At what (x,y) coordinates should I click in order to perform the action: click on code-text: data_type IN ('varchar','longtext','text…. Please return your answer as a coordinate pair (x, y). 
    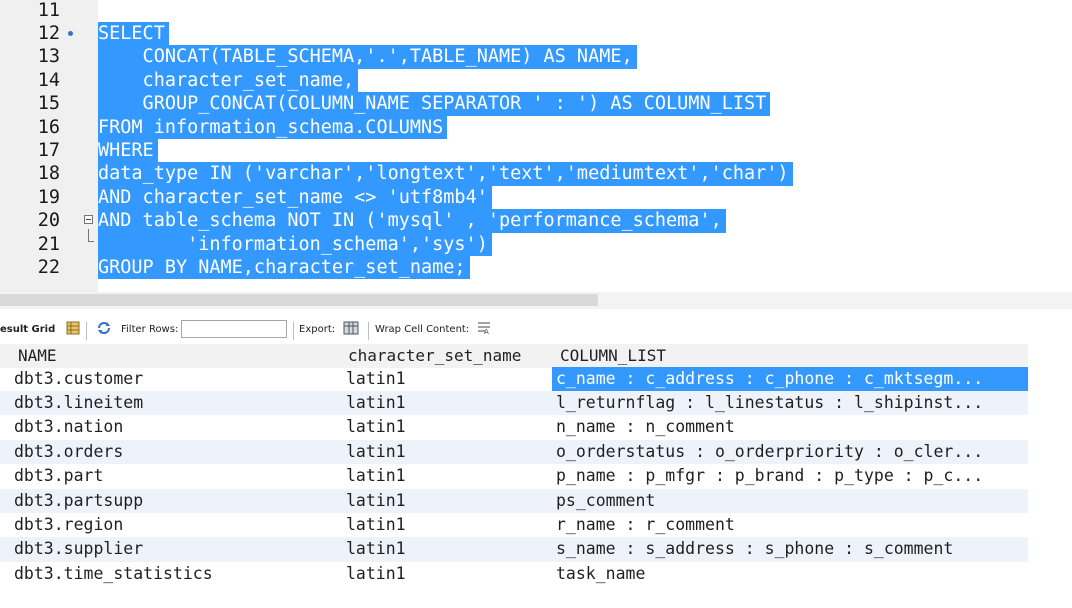
    Looking at the image, I should click on (445, 174).